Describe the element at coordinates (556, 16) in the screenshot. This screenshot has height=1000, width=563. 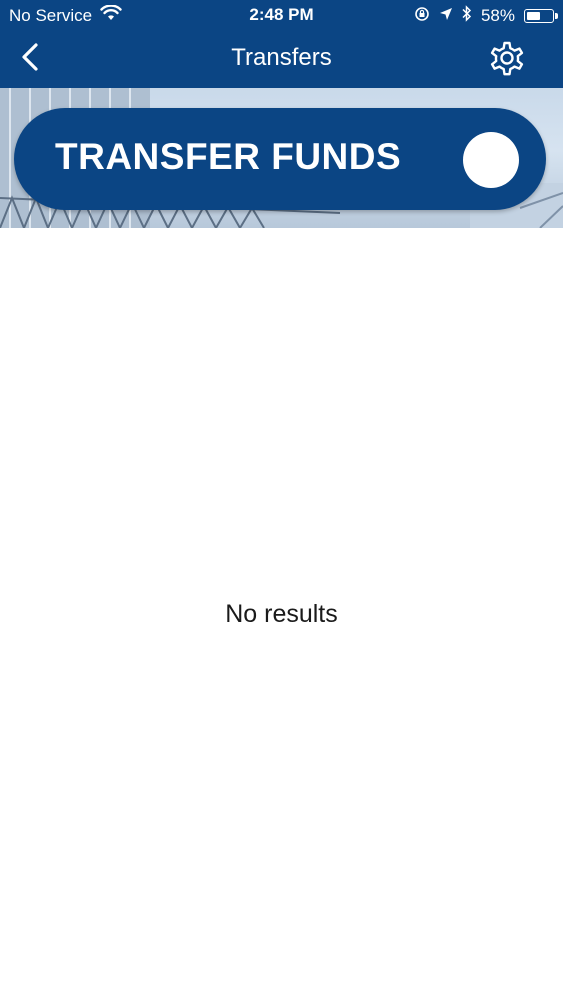
I see `battery-tip` at that location.